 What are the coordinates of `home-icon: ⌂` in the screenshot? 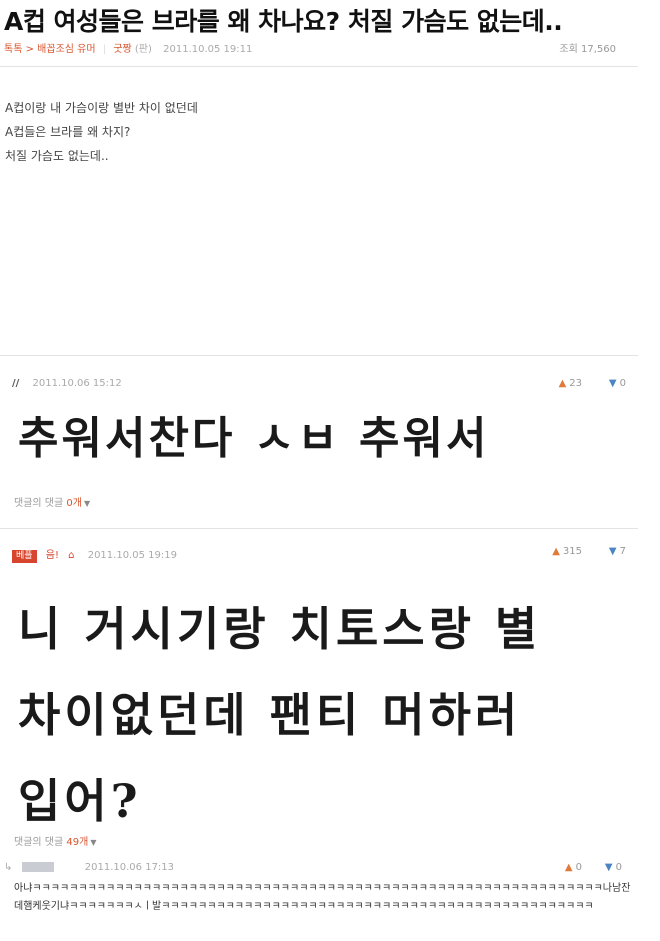 It's located at (71, 555).